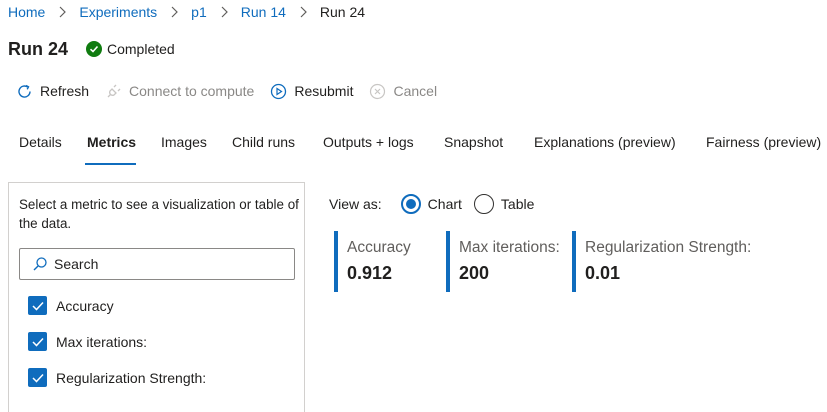 This screenshot has width=827, height=412. What do you see at coordinates (40, 142) in the screenshot?
I see `tab-details: Details` at bounding box center [40, 142].